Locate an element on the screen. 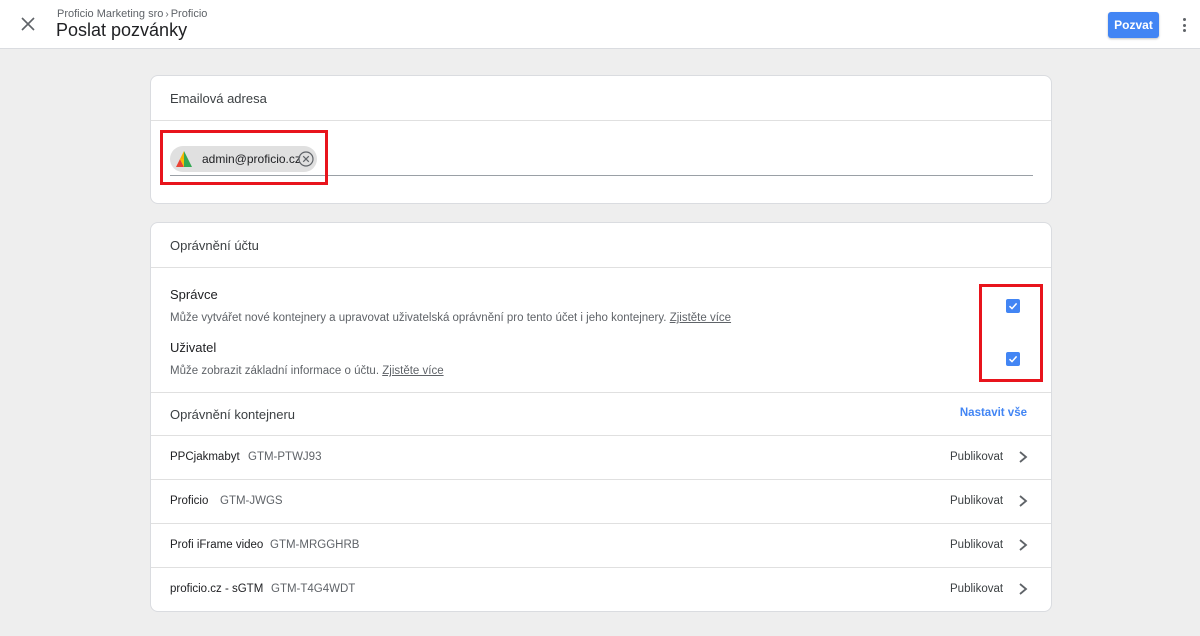 The width and height of the screenshot is (1200, 636). proficio-logo-icon is located at coordinates (184, 159).